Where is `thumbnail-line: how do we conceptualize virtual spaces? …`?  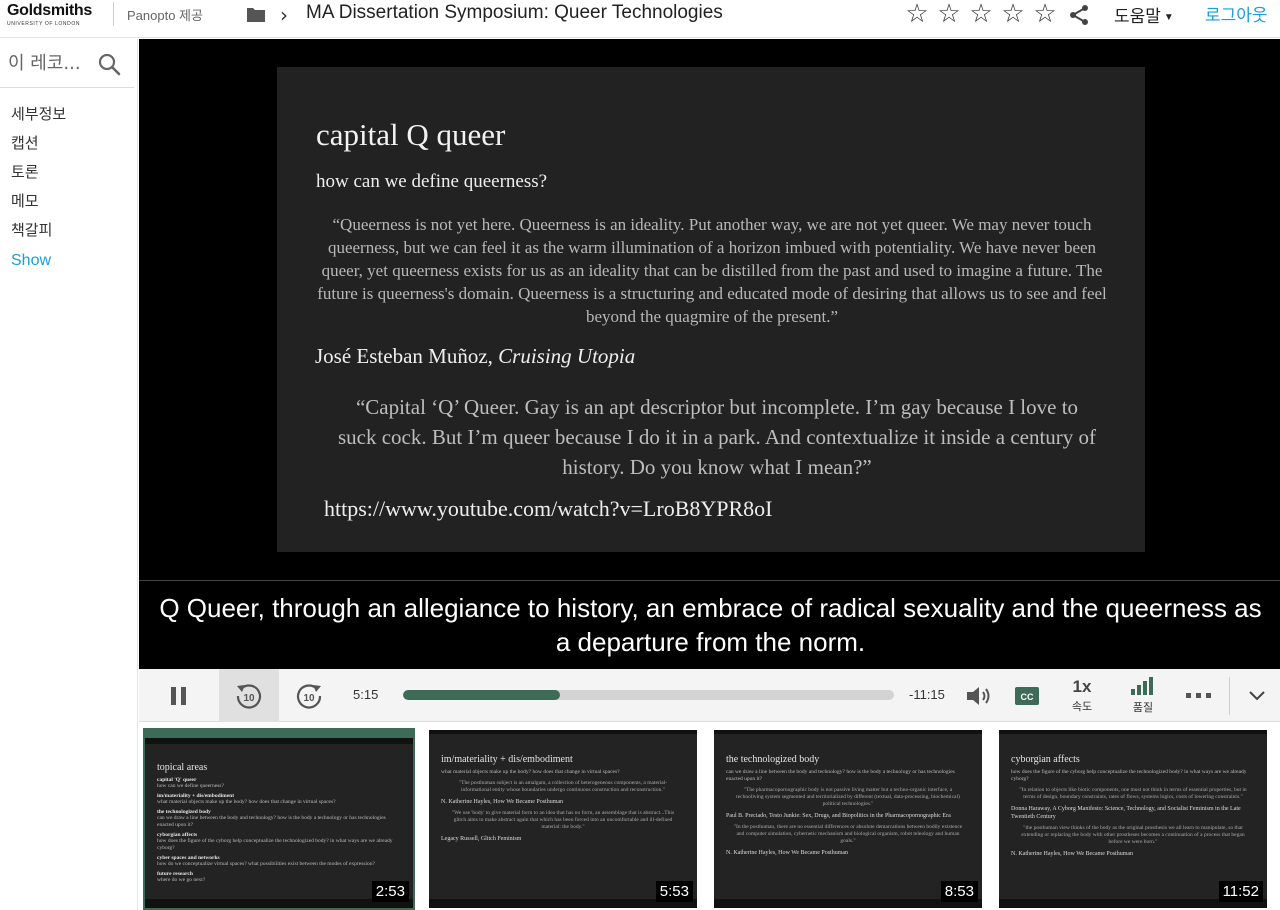
thumbnail-line: how do we conceptualize virtual spaces? … is located at coordinates (266, 864).